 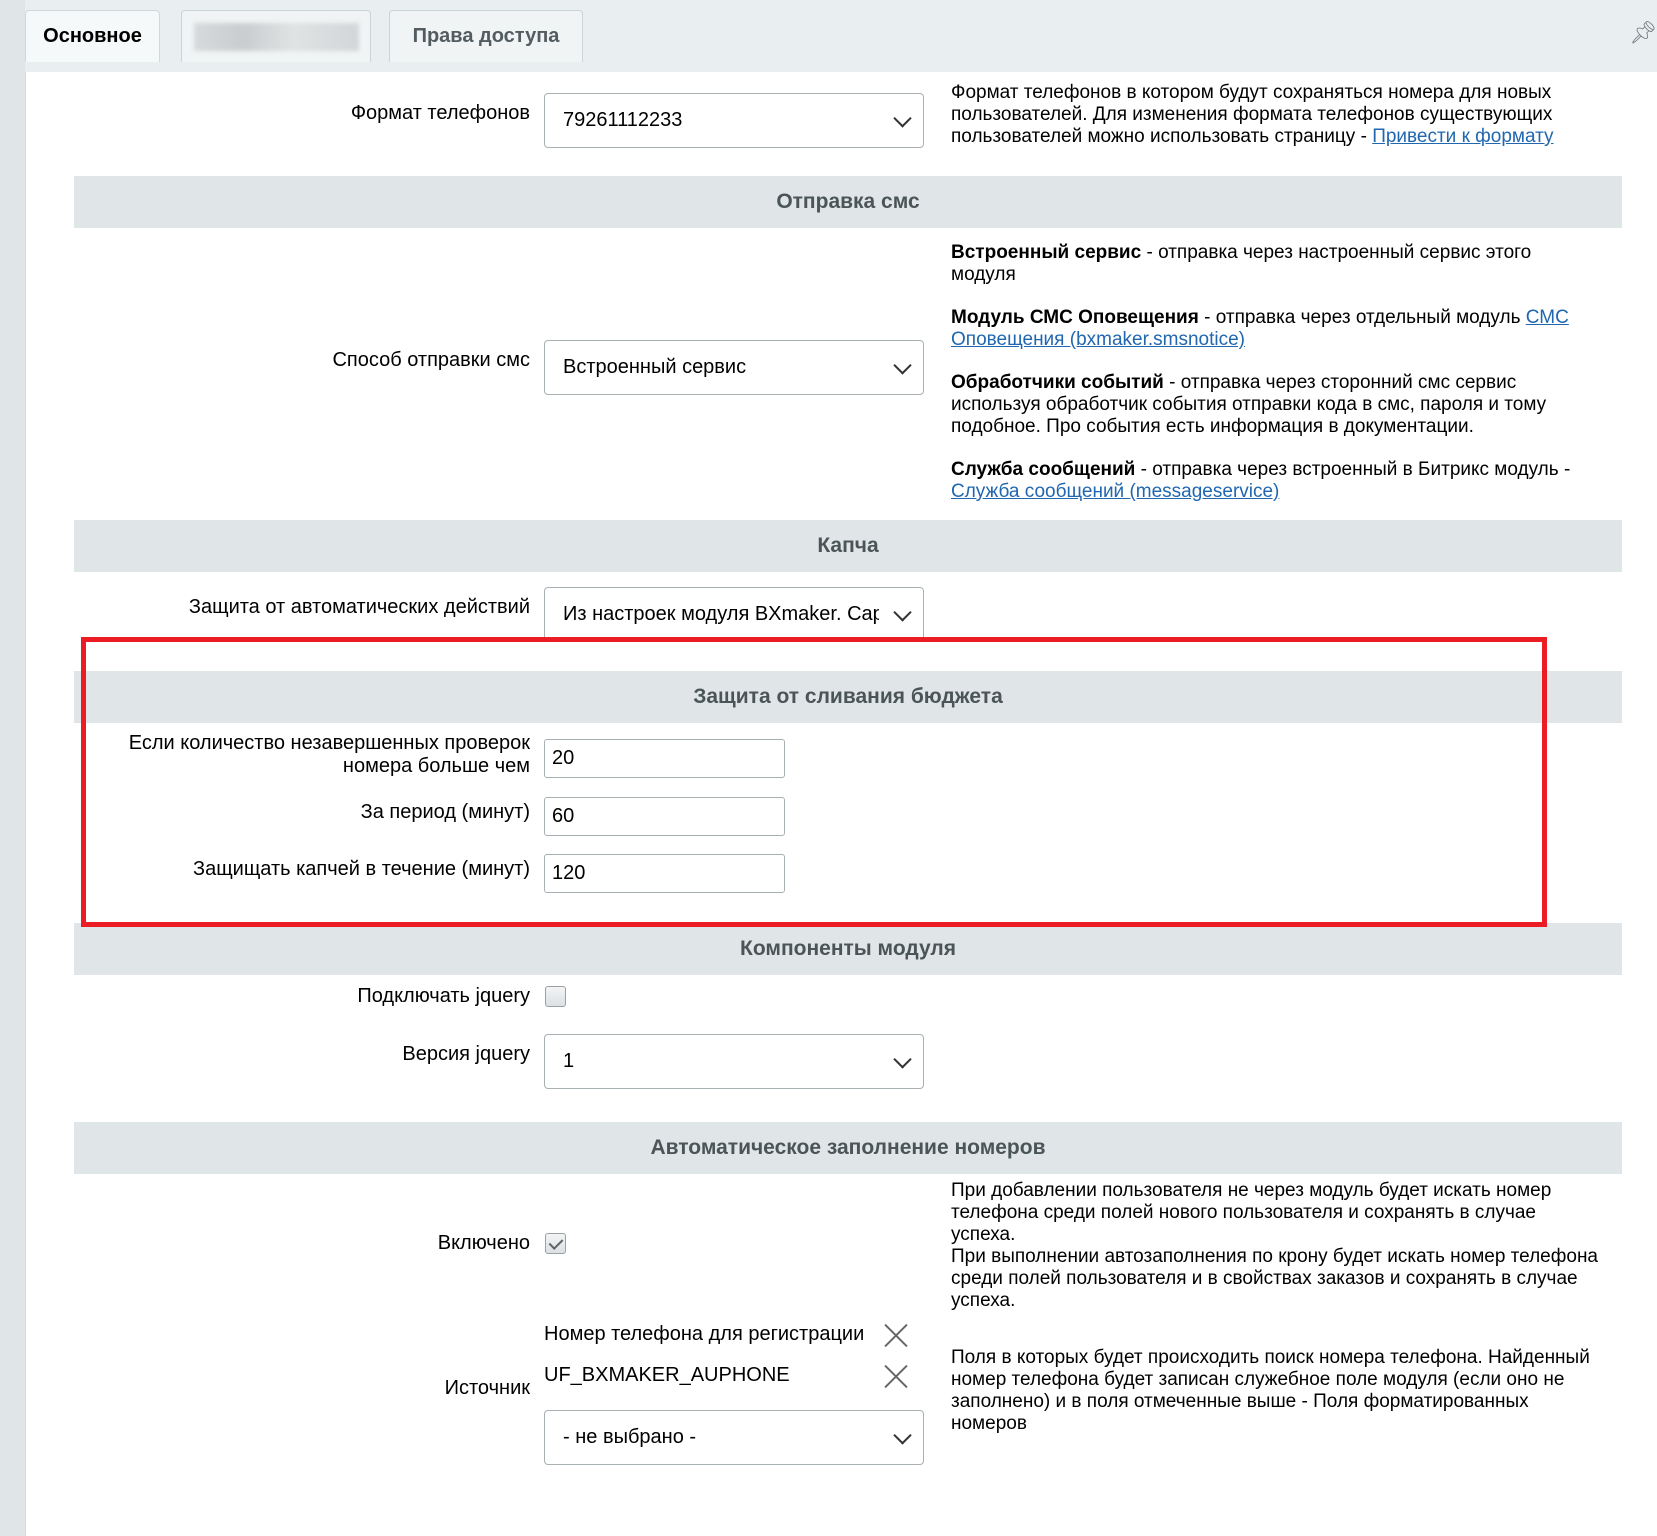 What do you see at coordinates (483, 1243) in the screenshot?
I see `autofill-enabled-label: Включено` at bounding box center [483, 1243].